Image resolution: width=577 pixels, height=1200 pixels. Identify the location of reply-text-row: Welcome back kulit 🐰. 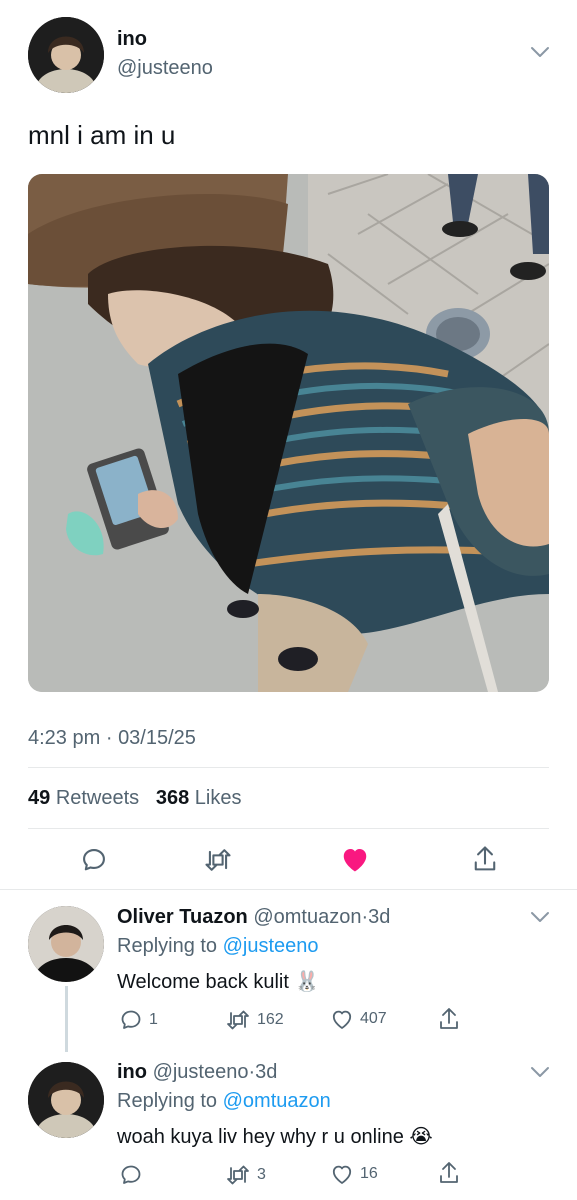
(218, 981).